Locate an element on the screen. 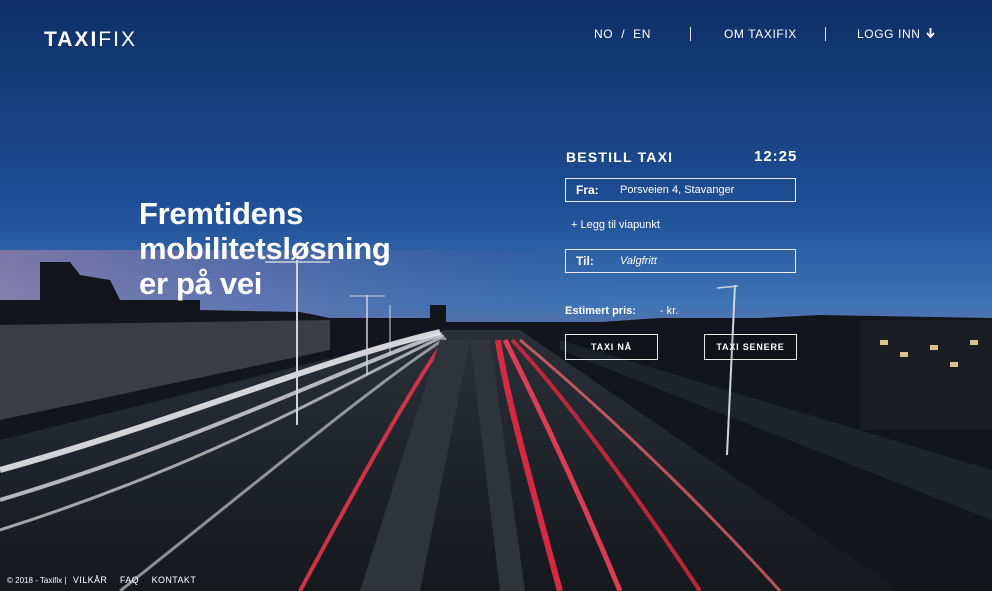 The width and height of the screenshot is (992, 591). logo-fix-text: FIX is located at coordinates (117, 39).